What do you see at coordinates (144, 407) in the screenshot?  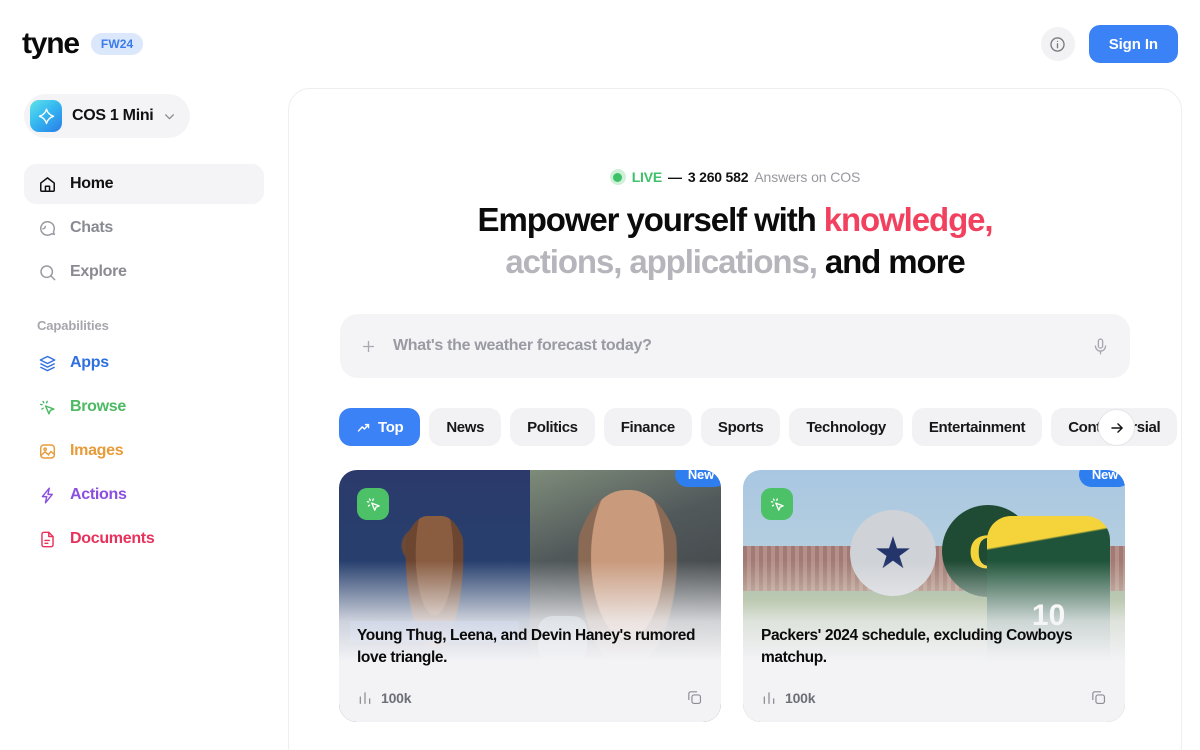 I see `sidebar-item-browse: Browse` at bounding box center [144, 407].